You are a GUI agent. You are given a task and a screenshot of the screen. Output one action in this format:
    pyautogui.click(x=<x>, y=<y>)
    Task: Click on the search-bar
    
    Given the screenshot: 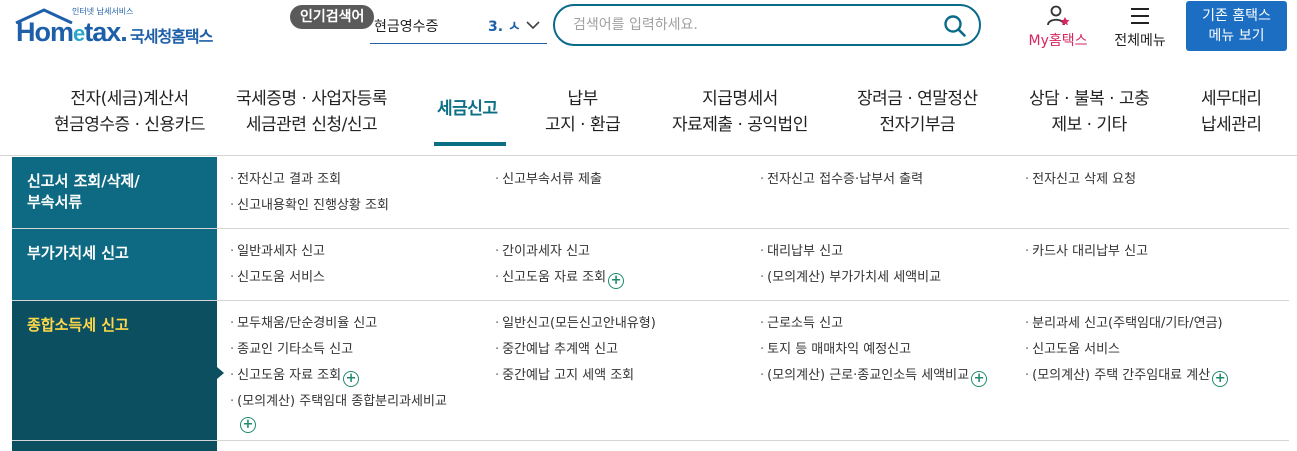 What is the action you would take?
    pyautogui.click(x=767, y=25)
    